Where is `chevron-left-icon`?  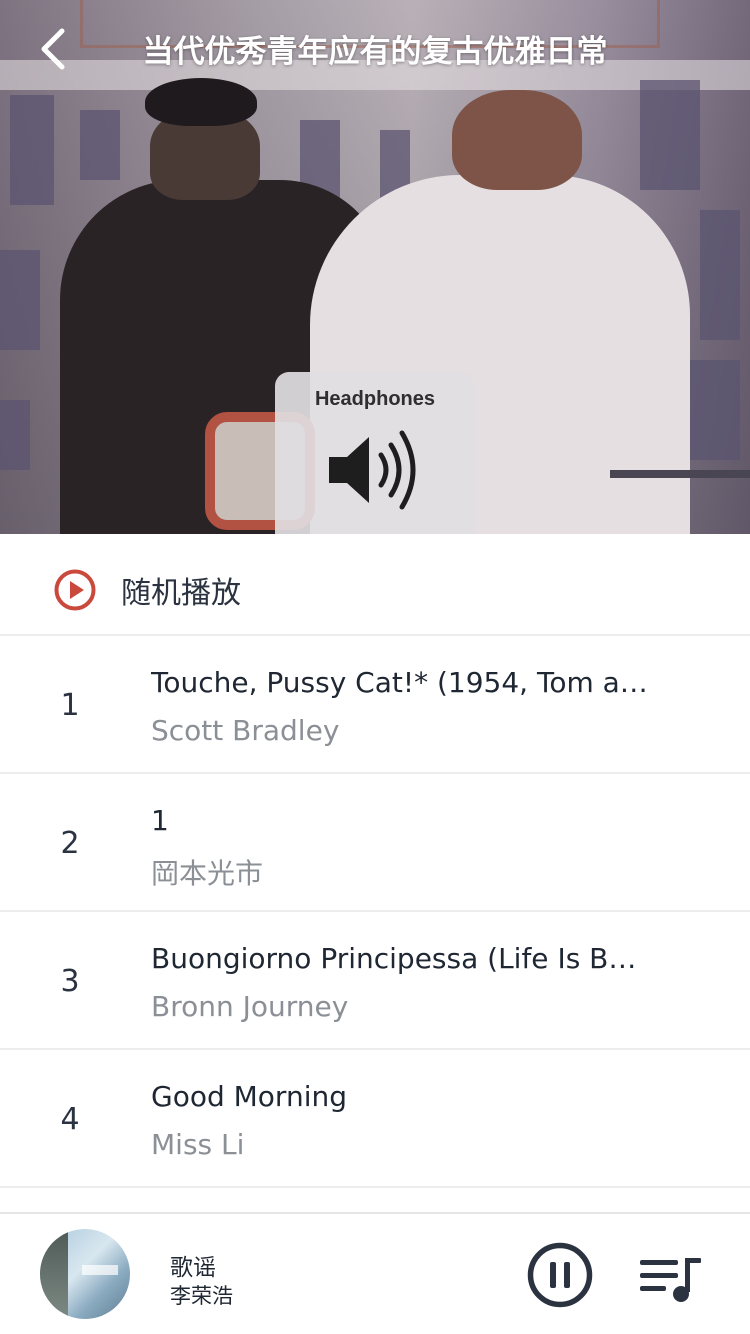
chevron-left-icon is located at coordinates (53, 49).